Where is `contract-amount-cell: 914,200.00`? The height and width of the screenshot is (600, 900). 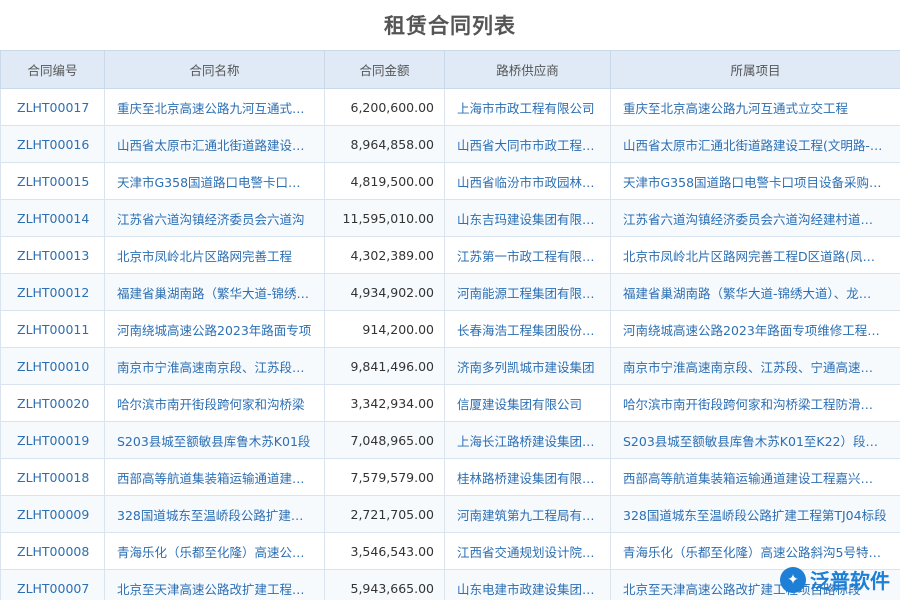
contract-amount-cell: 914,200.00 is located at coordinates (385, 329).